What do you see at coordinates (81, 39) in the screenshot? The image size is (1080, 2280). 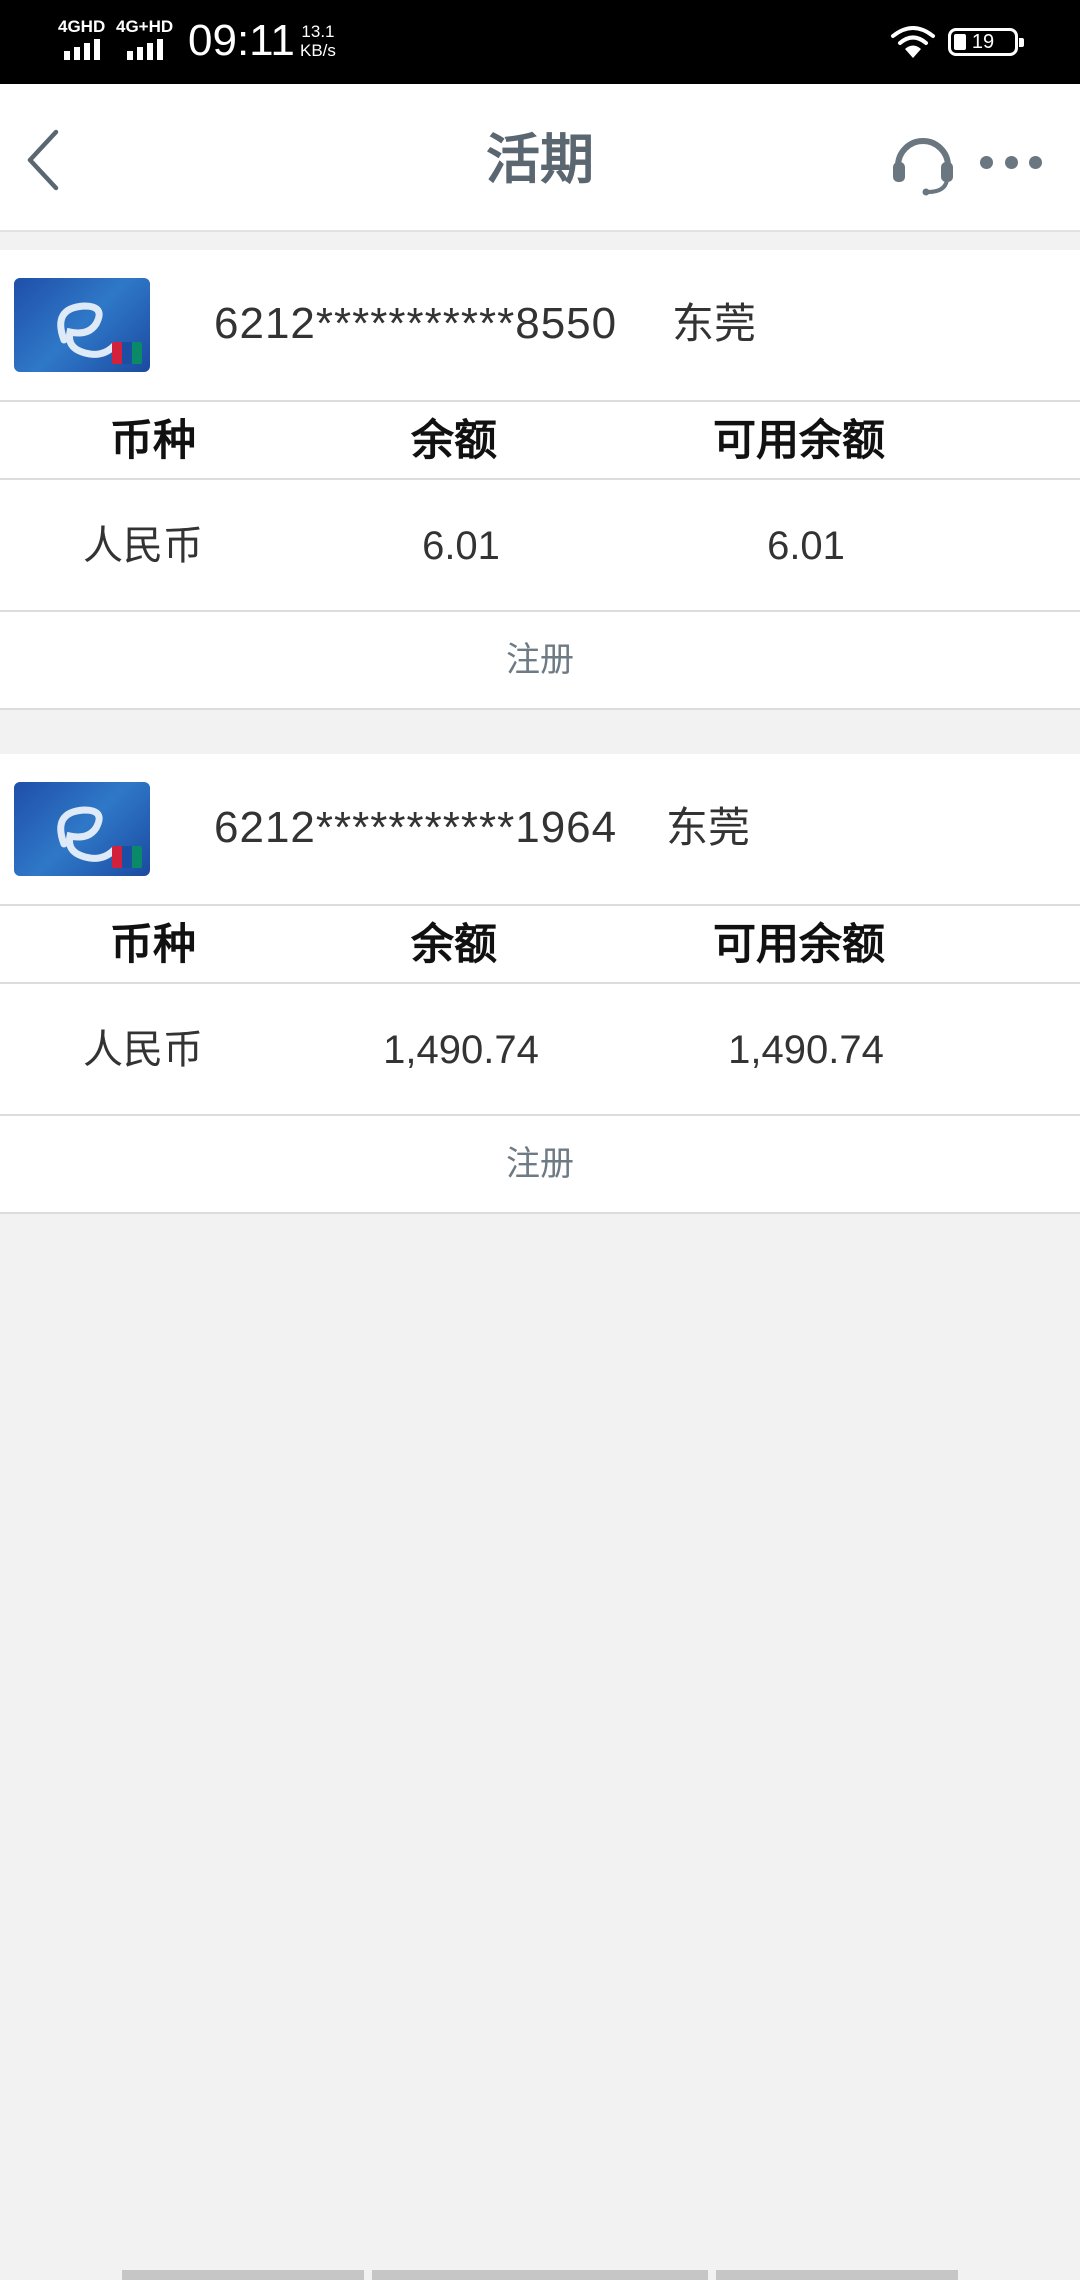 I see `cellular-signal-icon: 4GHD` at bounding box center [81, 39].